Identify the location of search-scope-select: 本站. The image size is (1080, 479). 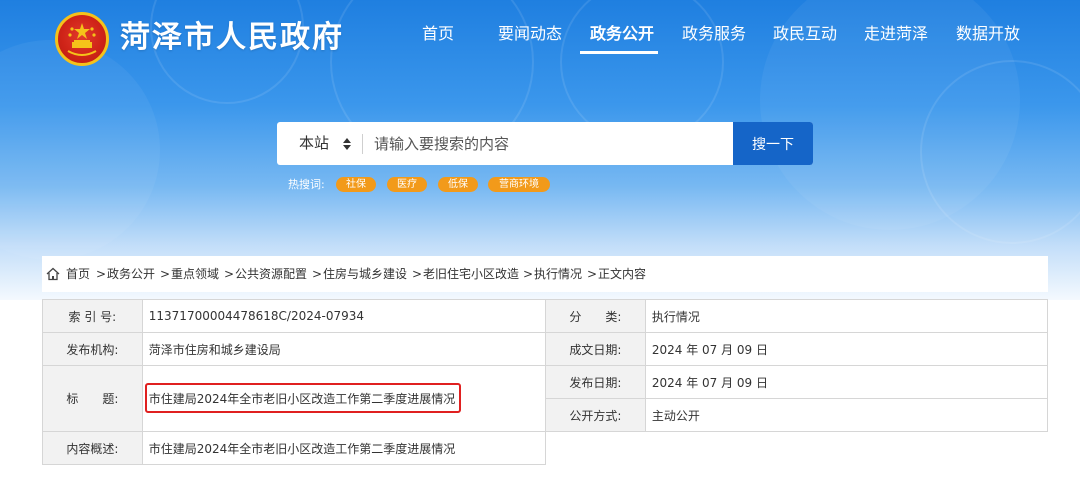
(319, 143).